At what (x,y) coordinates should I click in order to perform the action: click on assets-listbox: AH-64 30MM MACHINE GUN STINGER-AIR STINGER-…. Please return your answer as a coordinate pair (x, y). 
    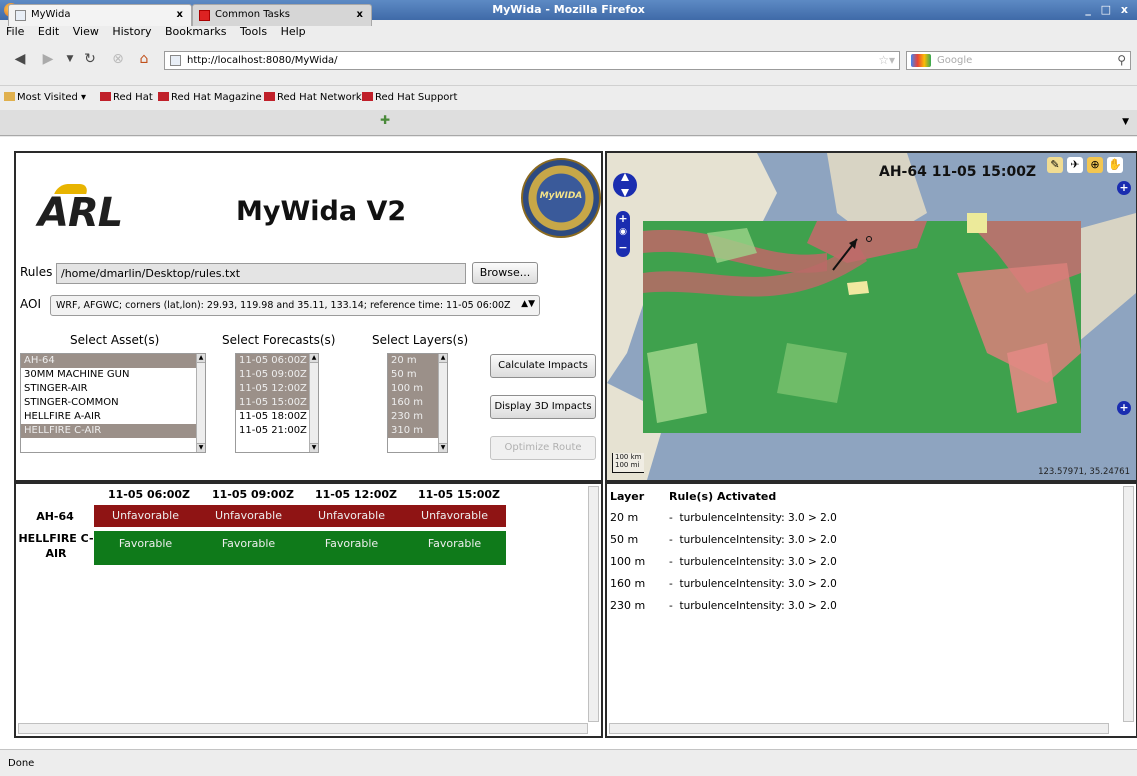
    Looking at the image, I should click on (113, 403).